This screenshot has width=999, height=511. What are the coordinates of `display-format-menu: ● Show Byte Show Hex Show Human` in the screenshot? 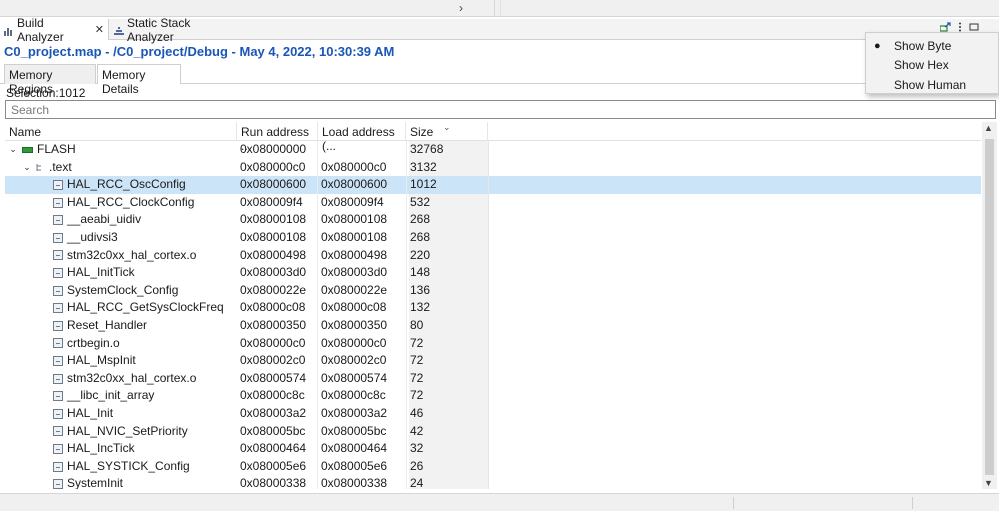 It's located at (932, 63).